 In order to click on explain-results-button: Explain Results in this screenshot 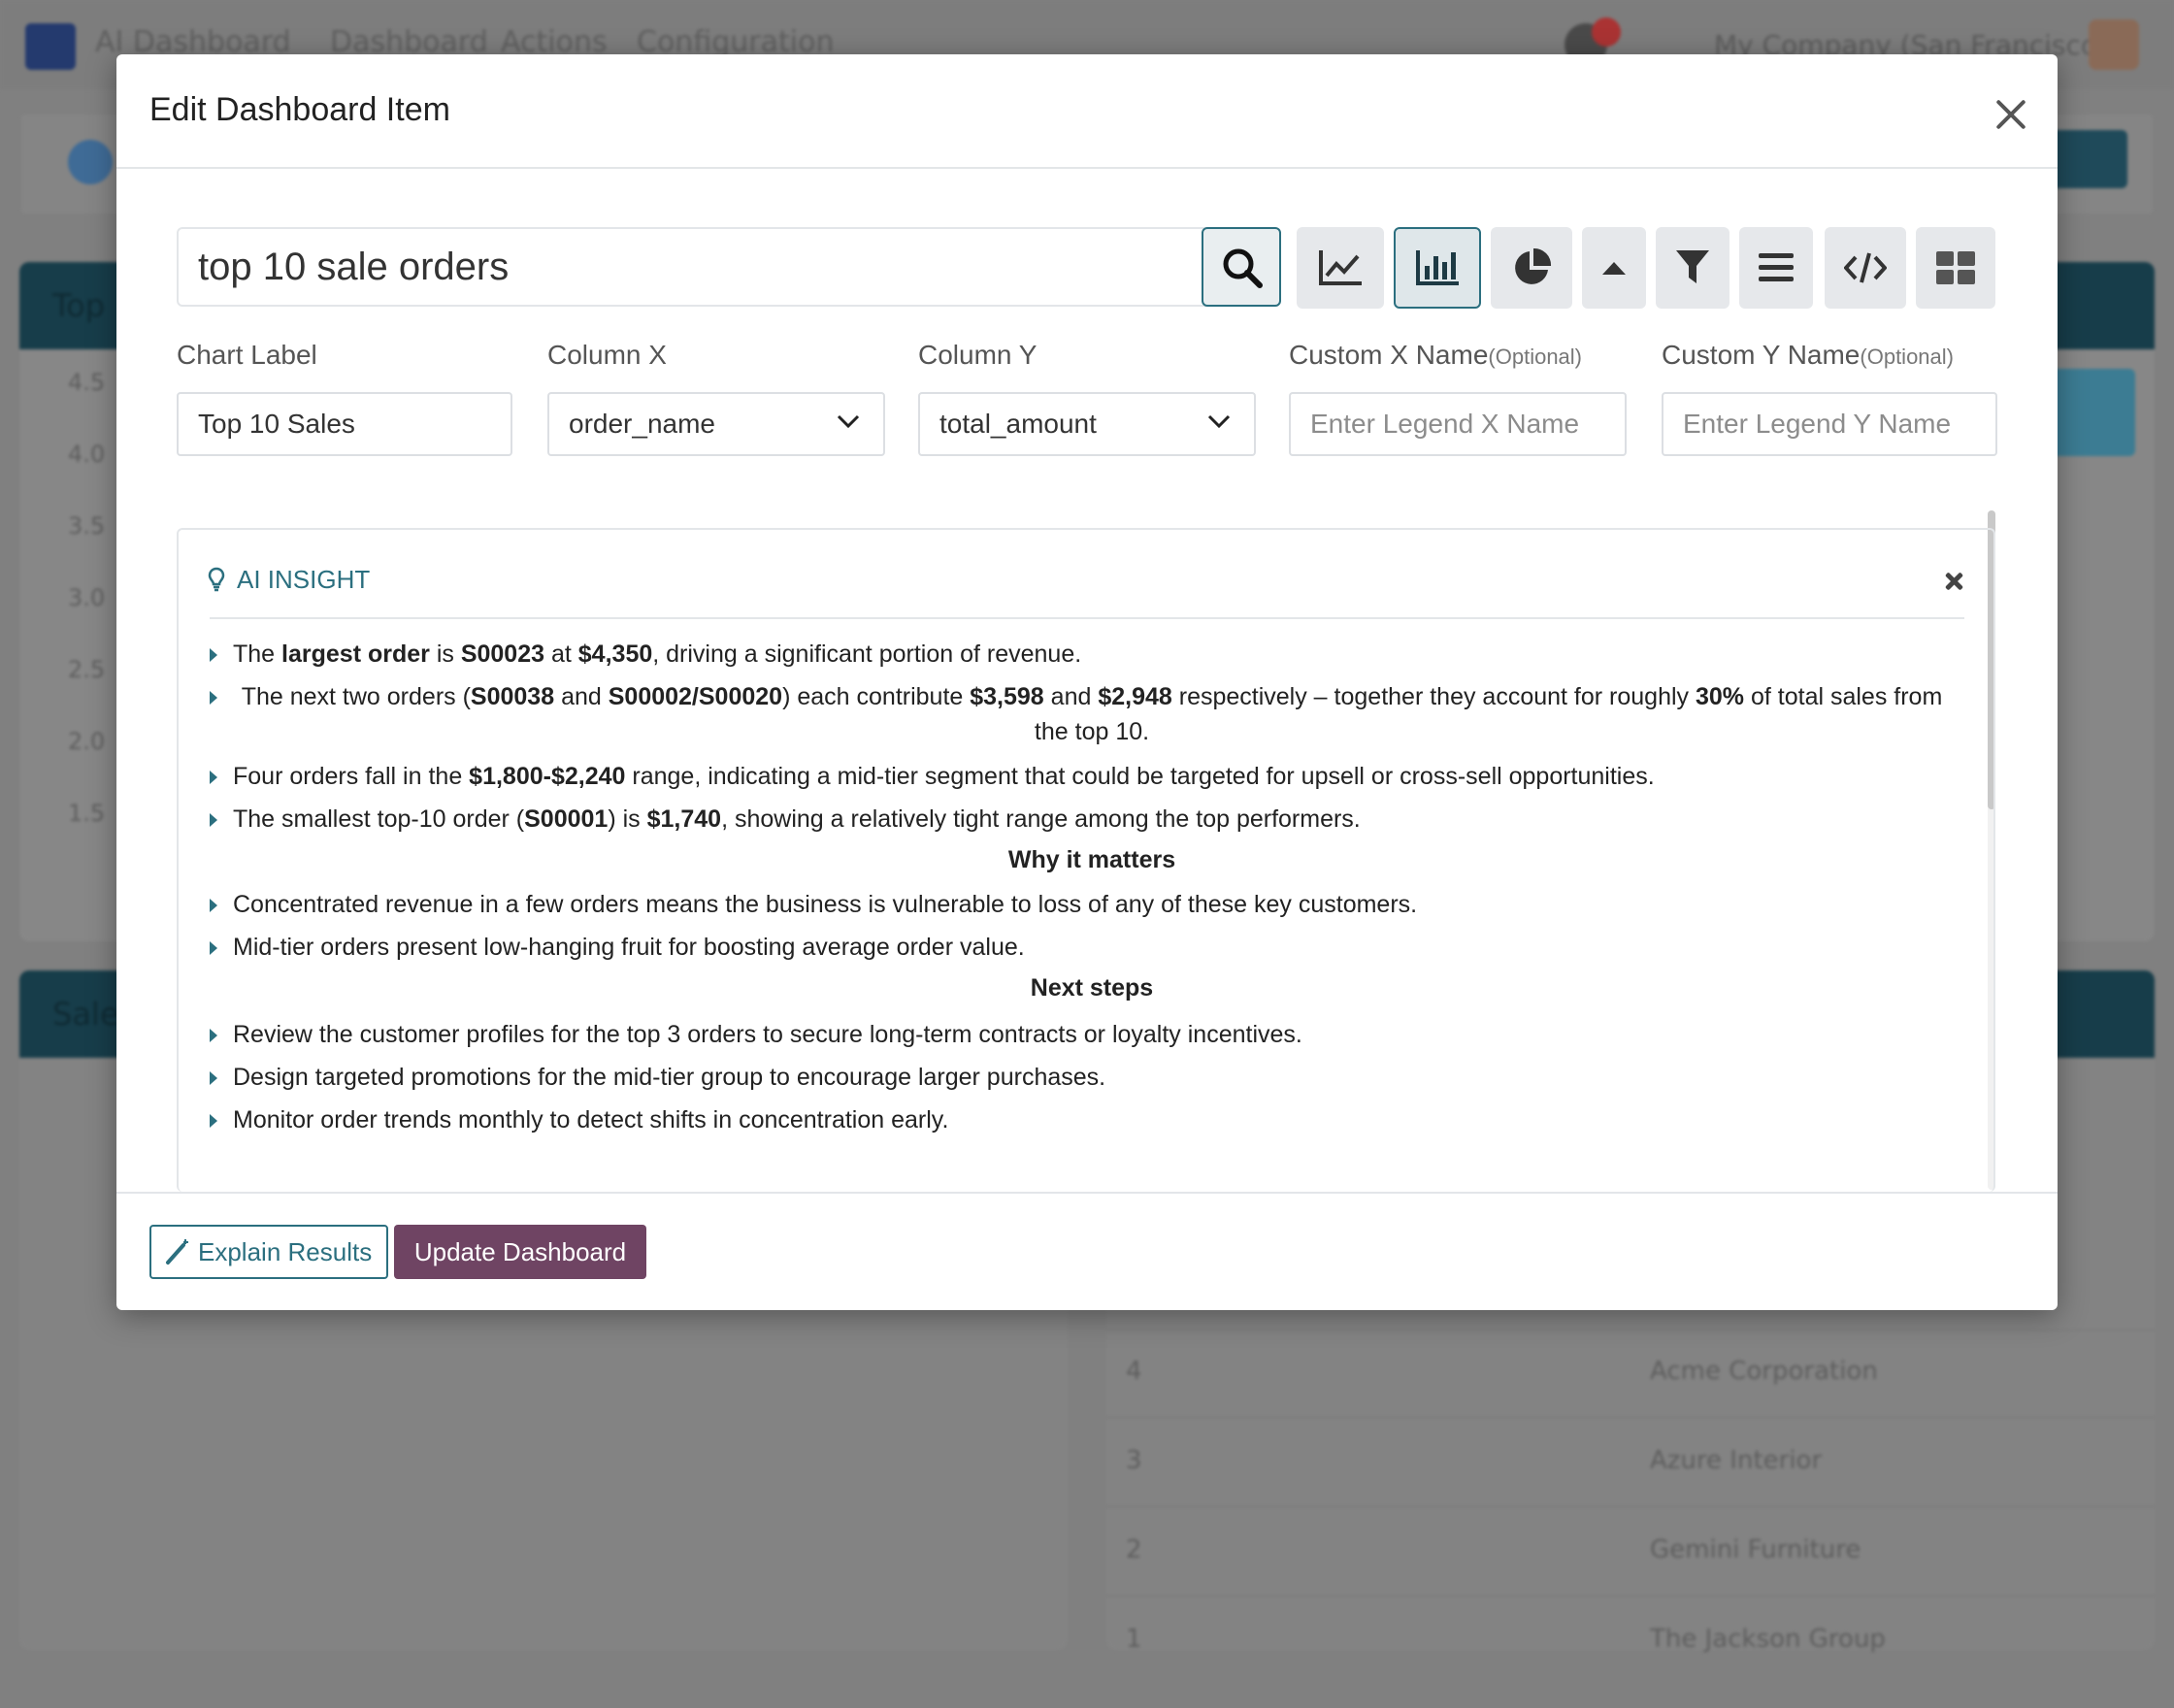, I will do `click(268, 1252)`.